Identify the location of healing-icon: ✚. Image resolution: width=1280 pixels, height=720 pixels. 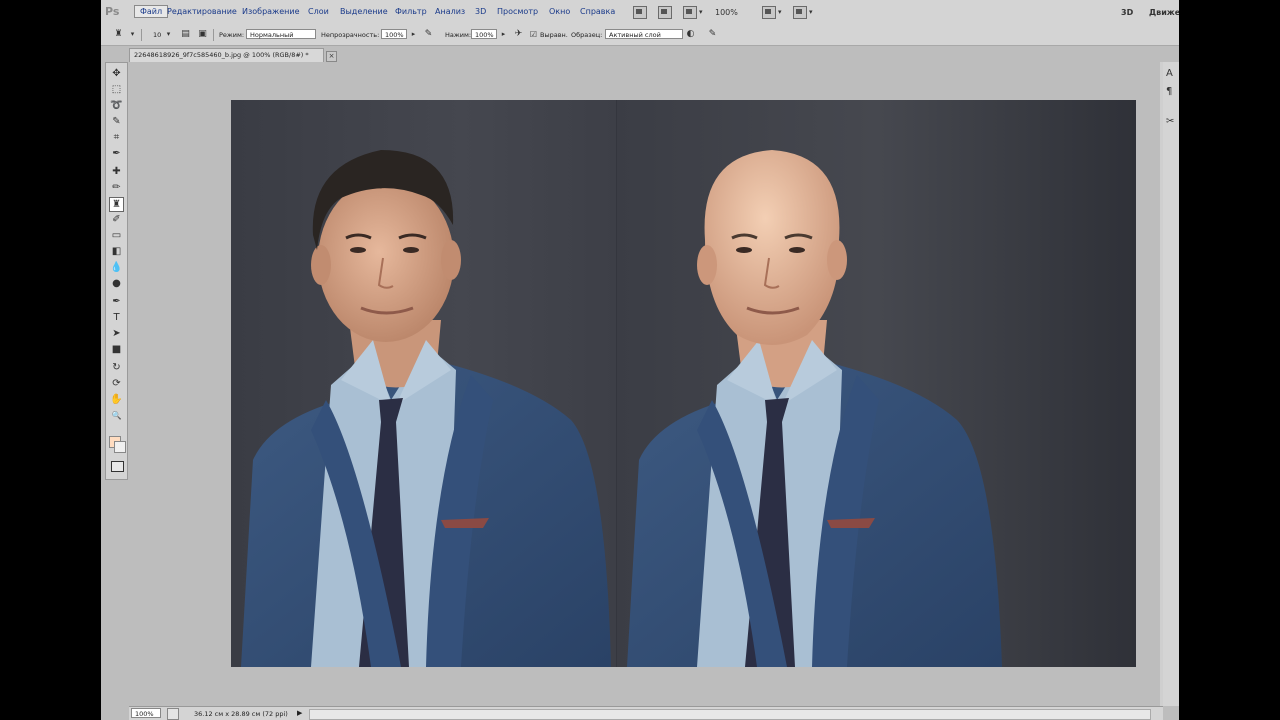
(116, 171).